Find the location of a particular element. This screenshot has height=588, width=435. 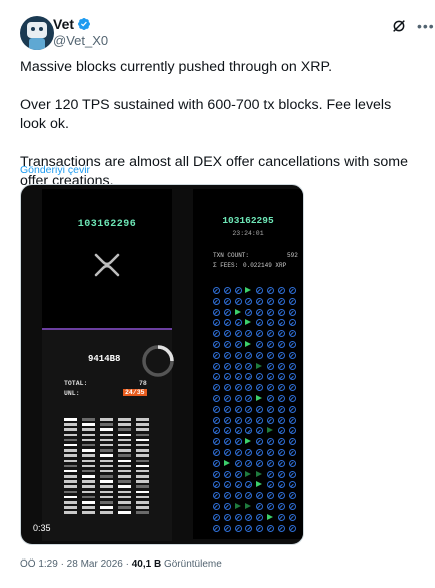

view-count: 40,1 B is located at coordinates (146, 564).